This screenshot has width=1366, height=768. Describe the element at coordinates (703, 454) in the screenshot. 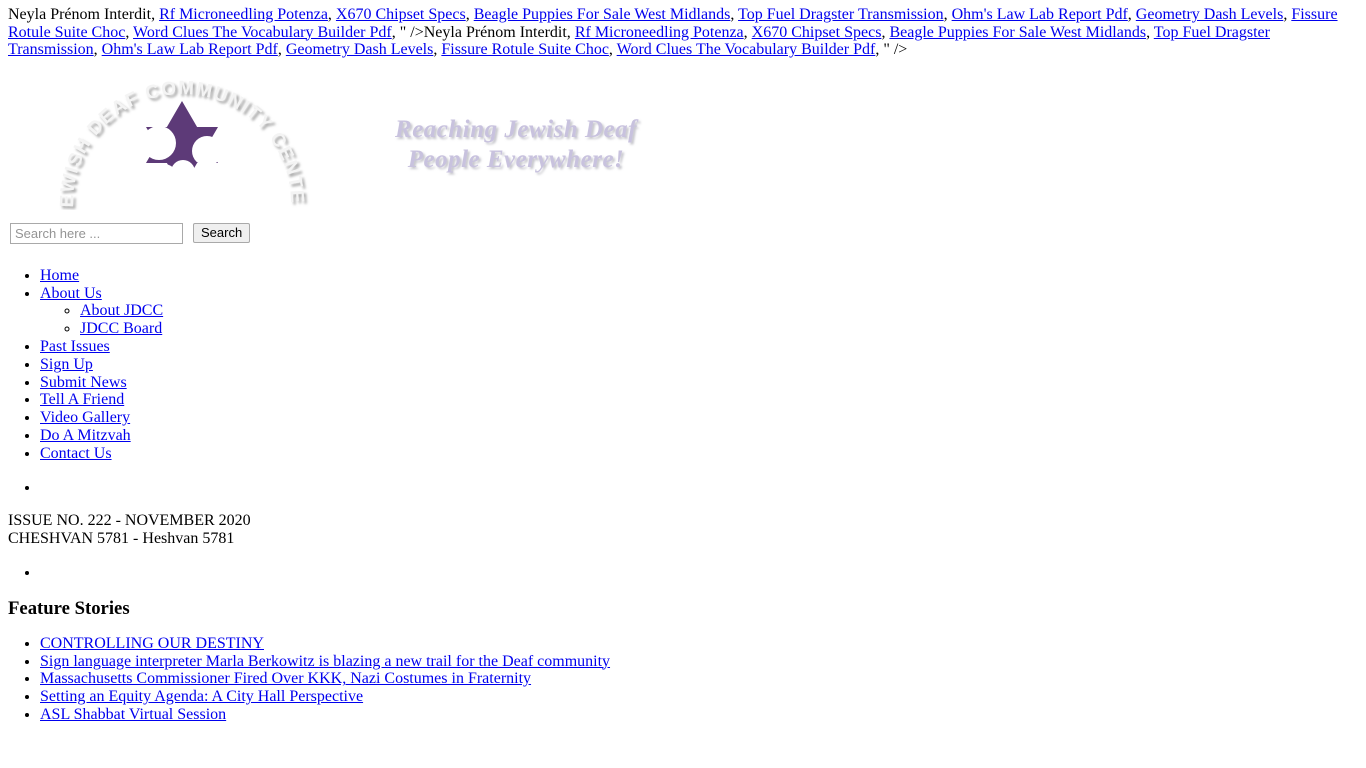

I see `nav-item: Contact Us` at that location.